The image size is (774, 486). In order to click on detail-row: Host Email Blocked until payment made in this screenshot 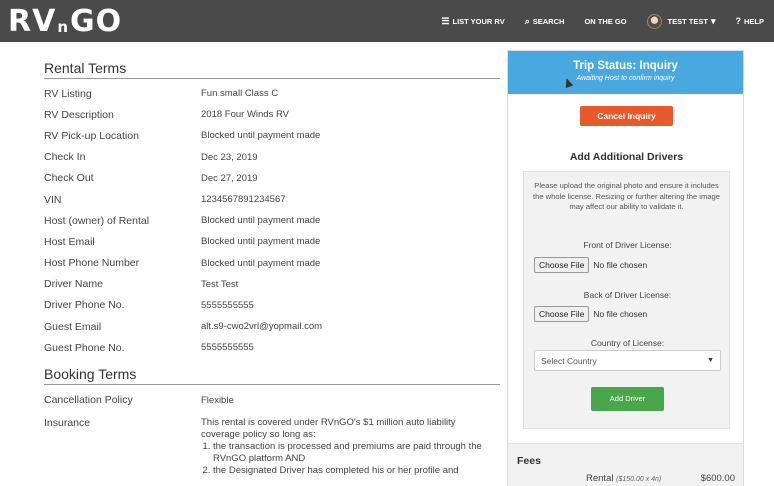, I will do `click(272, 241)`.